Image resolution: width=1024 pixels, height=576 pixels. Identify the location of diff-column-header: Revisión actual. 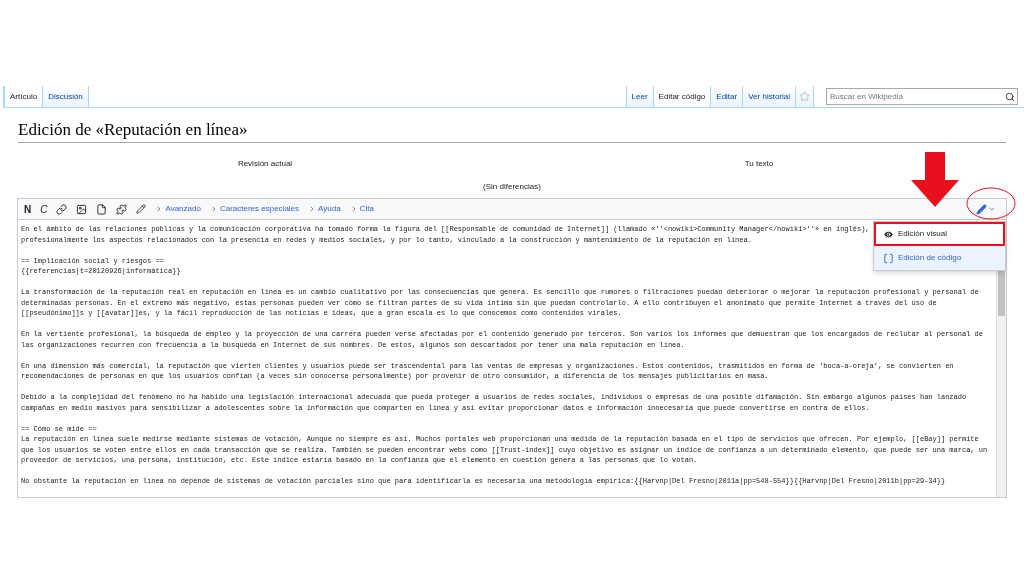
(265, 164).